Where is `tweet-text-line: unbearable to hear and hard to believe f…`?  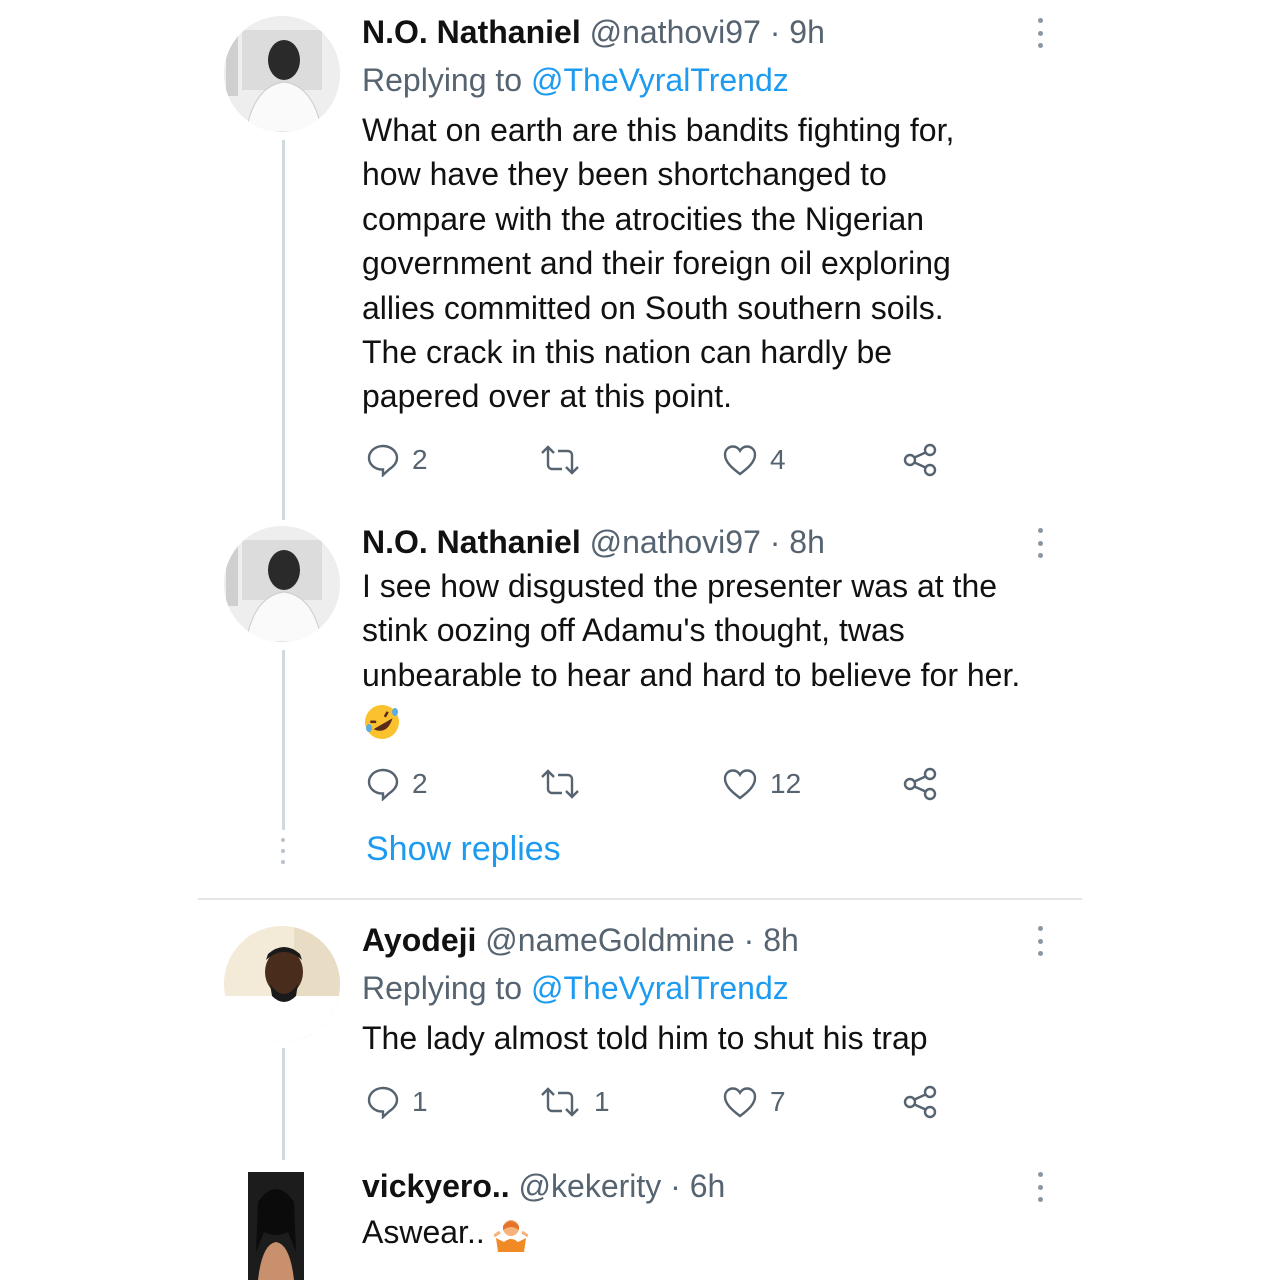 tweet-text-line: unbearable to hear and hard to believe f… is located at coordinates (691, 674).